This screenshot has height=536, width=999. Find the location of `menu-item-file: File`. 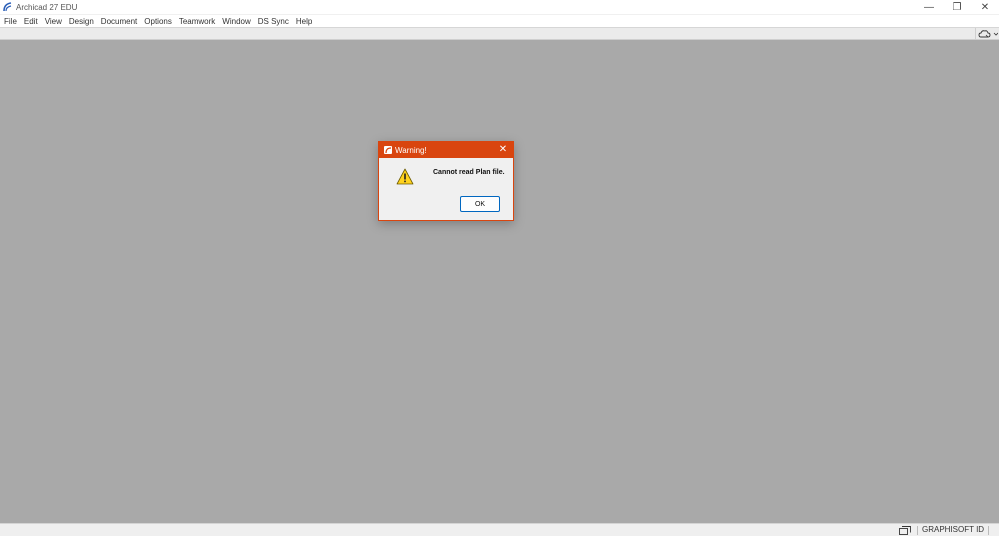

menu-item-file: File is located at coordinates (10, 21).